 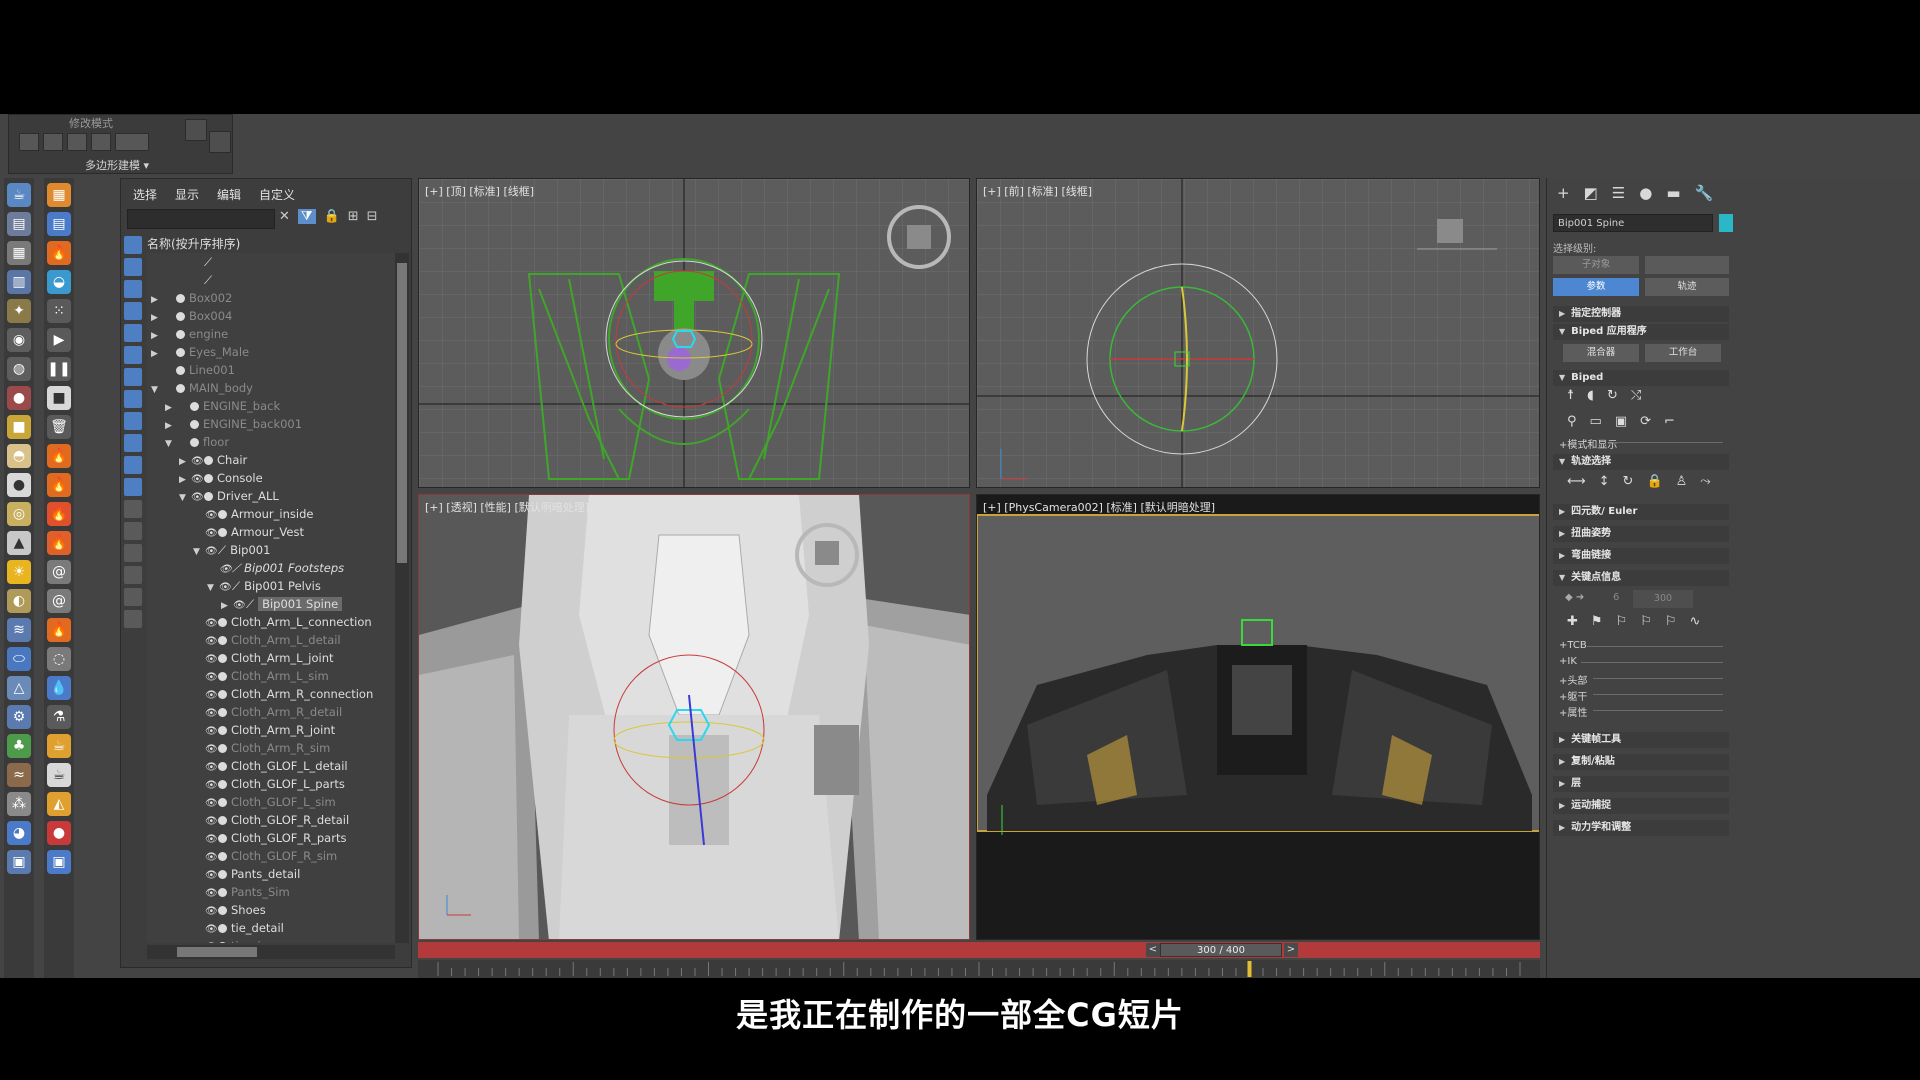 I want to click on rollout-biped: ▼ Biped, so click(x=1641, y=378).